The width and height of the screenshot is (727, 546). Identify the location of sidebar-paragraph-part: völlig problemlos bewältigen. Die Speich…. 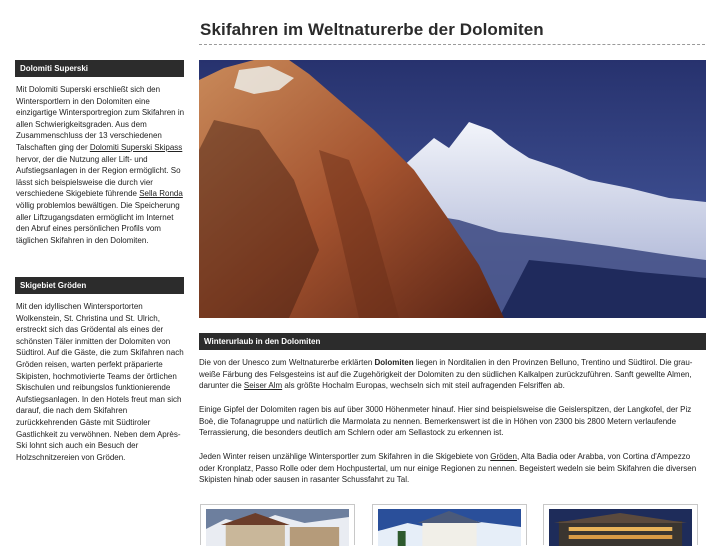
(98, 222).